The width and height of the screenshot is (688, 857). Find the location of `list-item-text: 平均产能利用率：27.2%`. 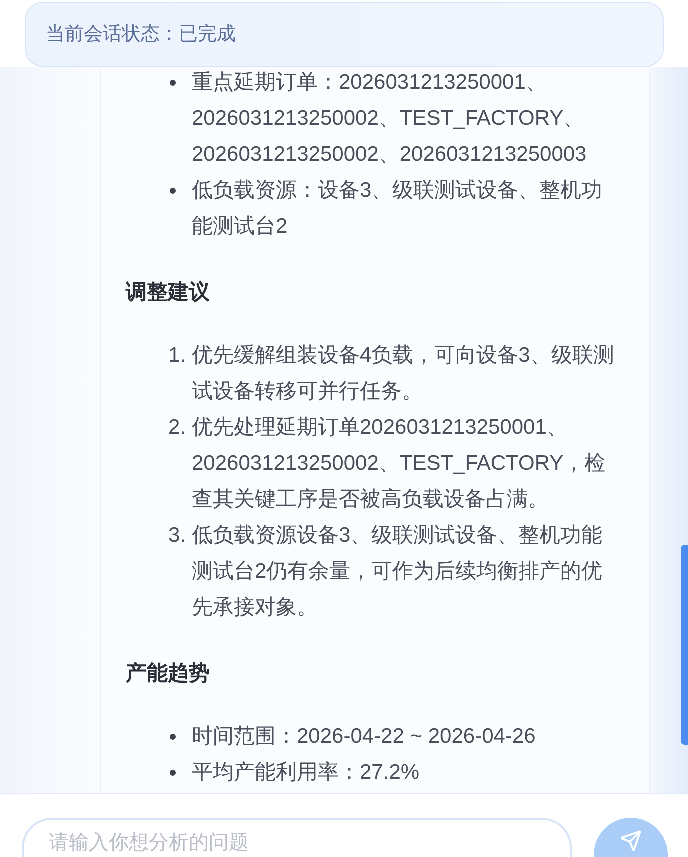

list-item-text: 平均产能利用率：27.2% is located at coordinates (306, 773).